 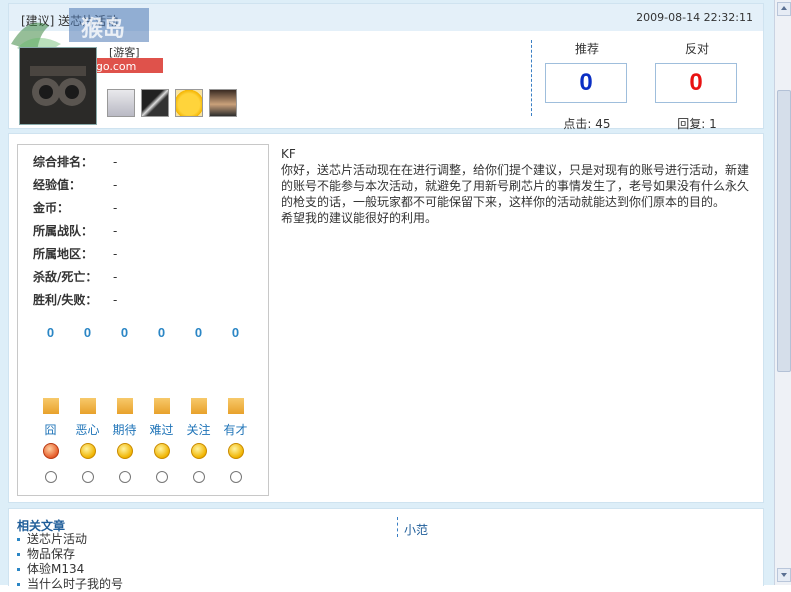 What do you see at coordinates (696, 49) in the screenshot?
I see `oppose-label: 反对` at bounding box center [696, 49].